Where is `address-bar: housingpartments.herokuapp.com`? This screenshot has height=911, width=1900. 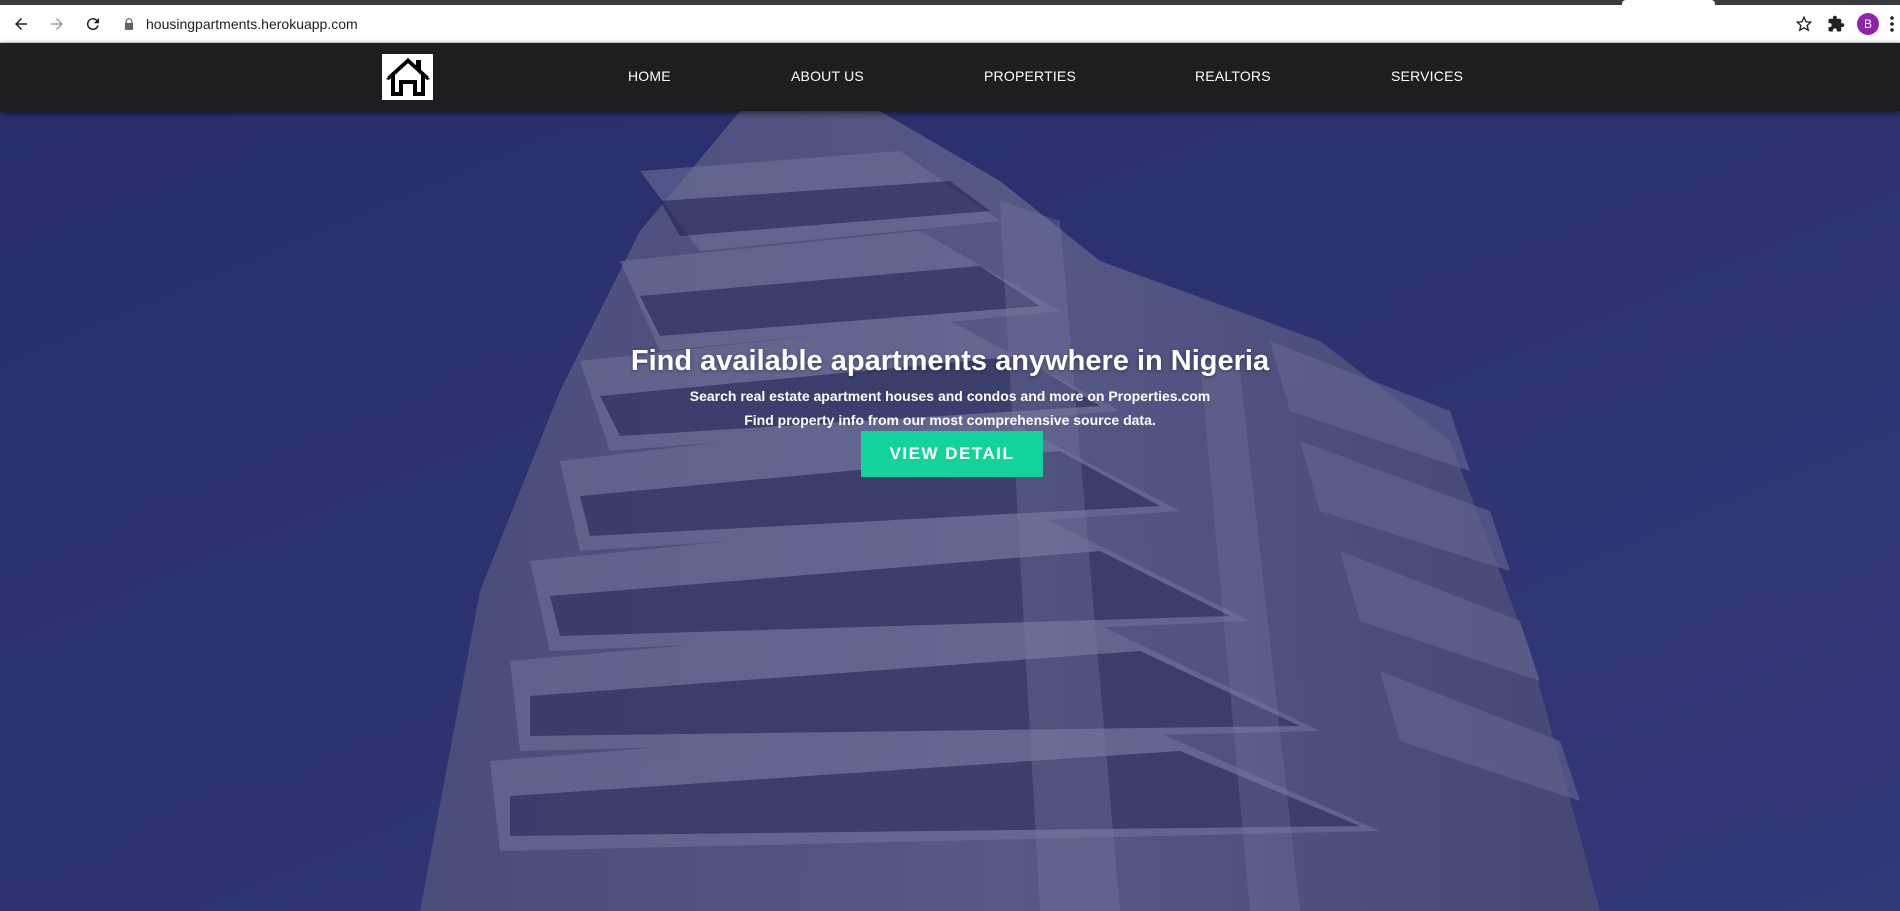
address-bar: housingpartments.herokuapp.com is located at coordinates (942, 24).